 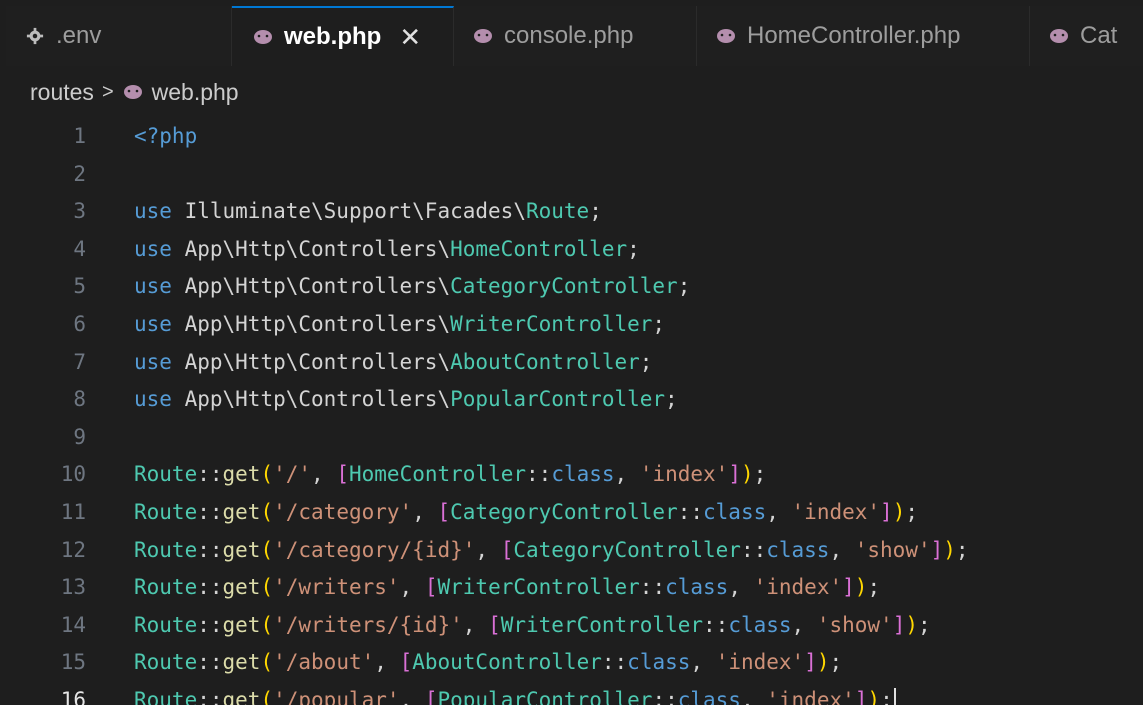 I want to click on line-number: 7, so click(x=79, y=361).